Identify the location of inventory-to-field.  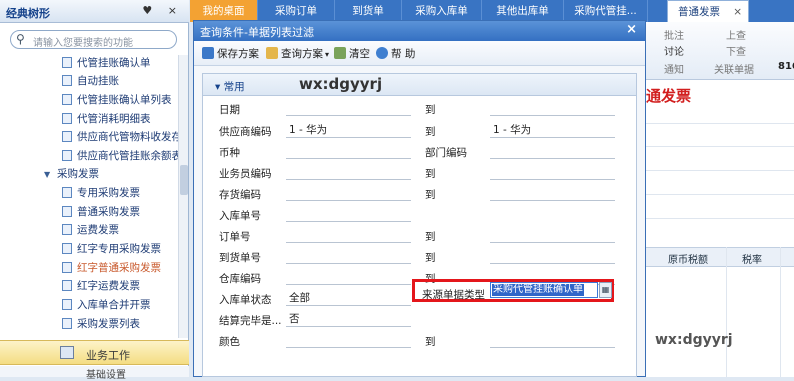
(552, 193).